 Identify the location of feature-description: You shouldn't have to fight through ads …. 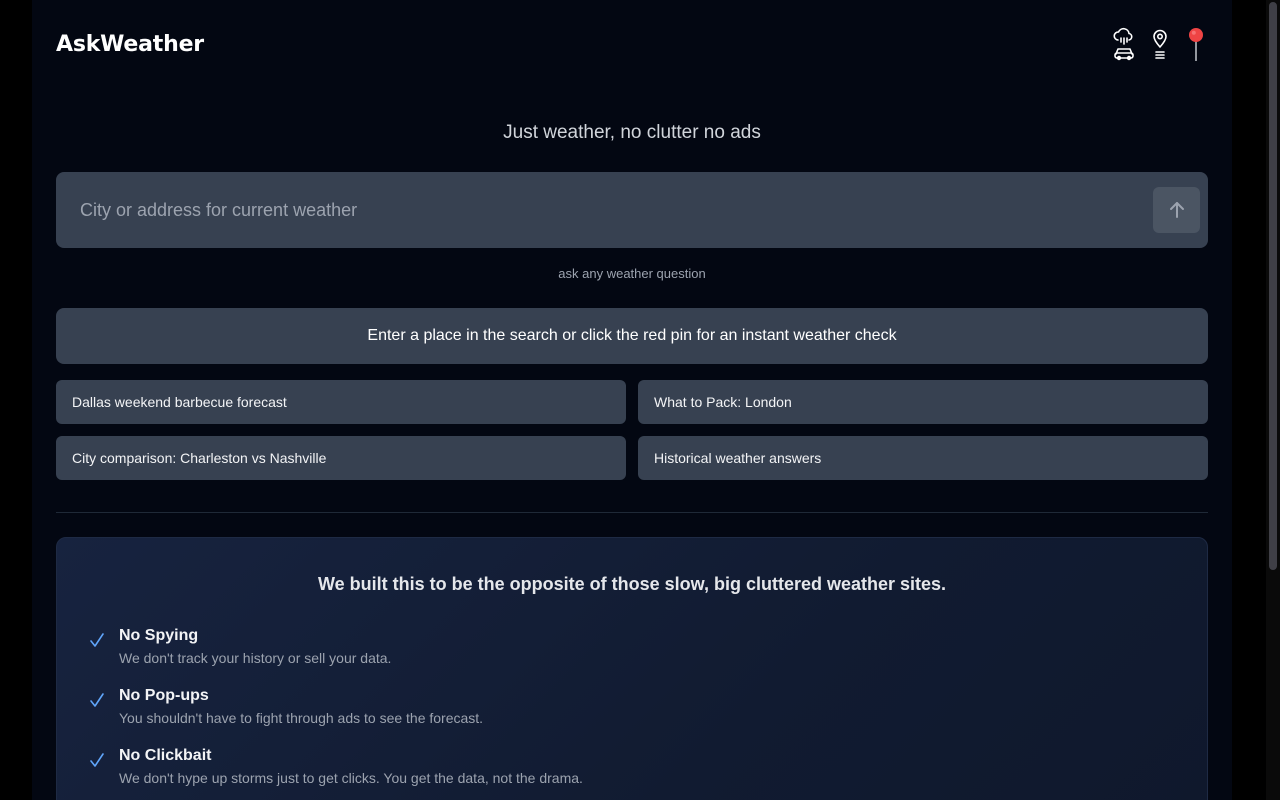
(301, 718).